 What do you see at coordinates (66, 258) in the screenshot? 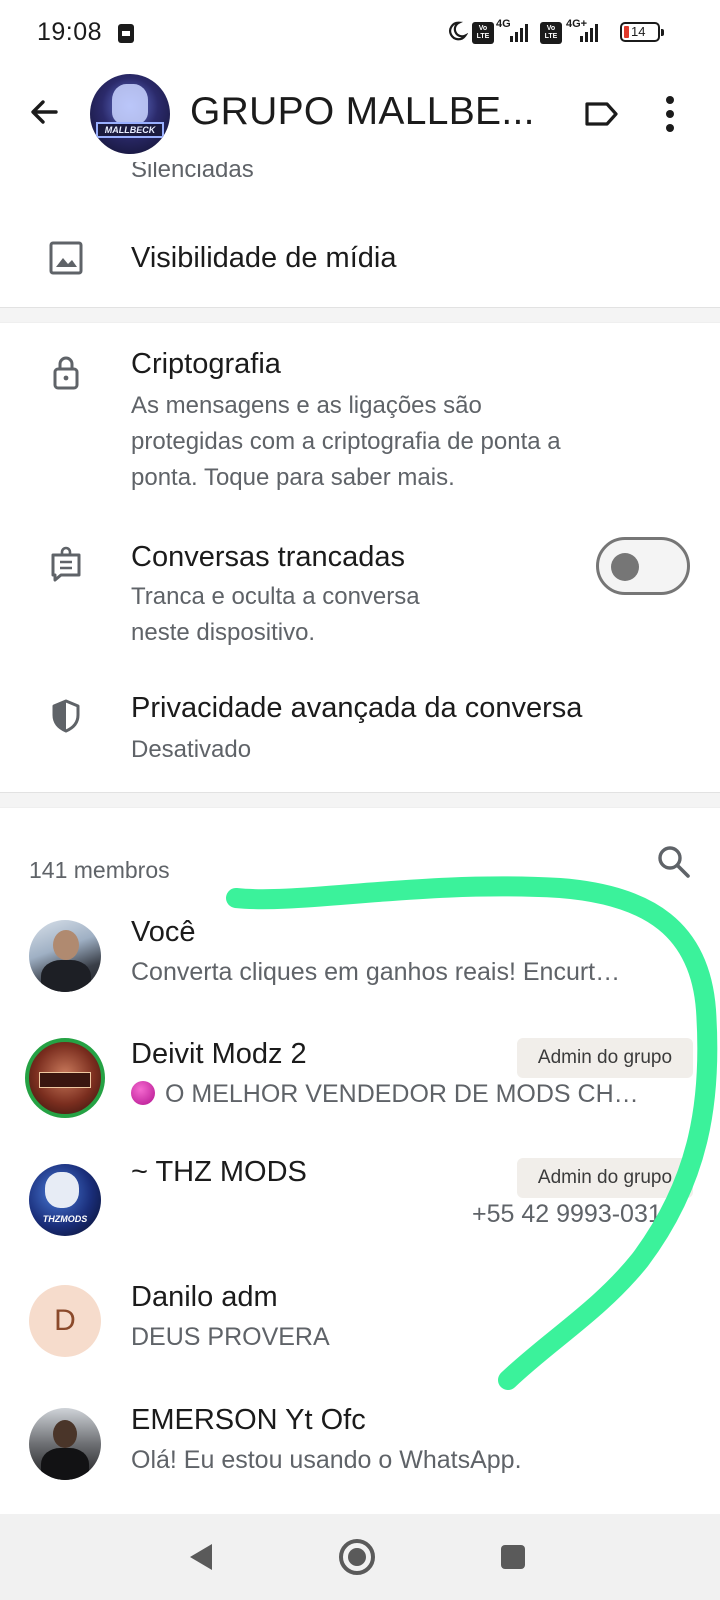
I see `image-icon` at bounding box center [66, 258].